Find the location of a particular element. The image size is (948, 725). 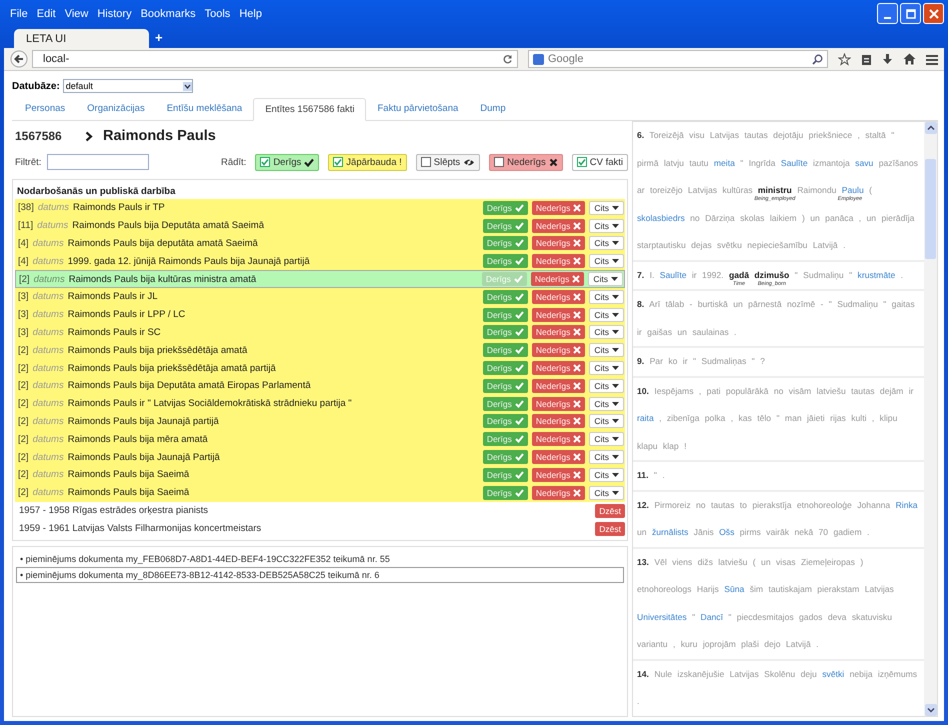

mention-item: • pieminējums dokumenta my_FEB068D7-A8D1-44ED-BEF4-19CC322FE352 teikumā nr. 55 is located at coordinates (320, 558).